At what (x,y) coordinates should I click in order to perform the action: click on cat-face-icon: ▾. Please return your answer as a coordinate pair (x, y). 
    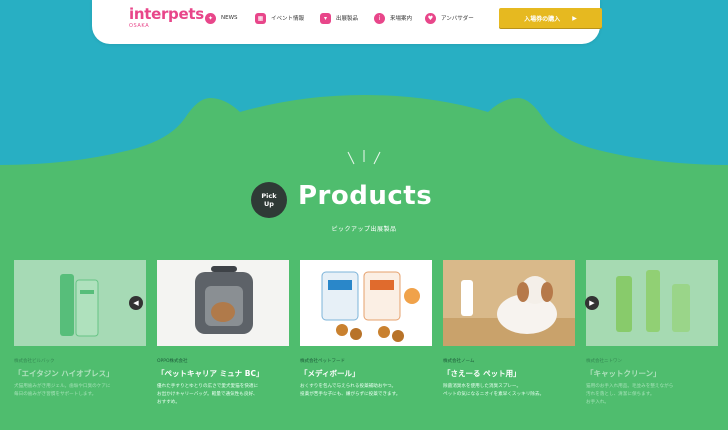
    Looking at the image, I should click on (325, 18).